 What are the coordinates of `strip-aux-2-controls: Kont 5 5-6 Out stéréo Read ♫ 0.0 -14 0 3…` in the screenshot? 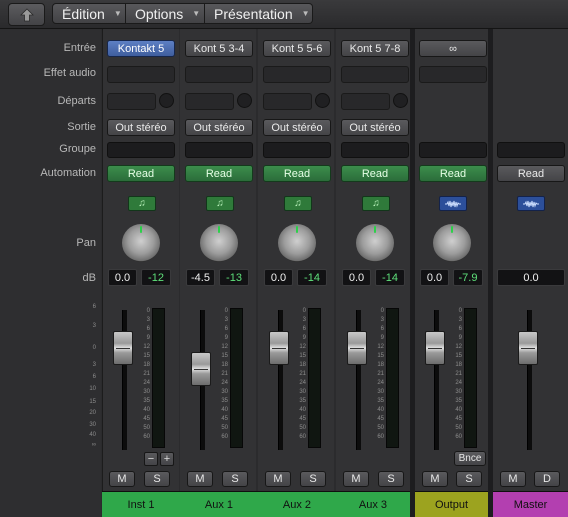 It's located at (296, 258).